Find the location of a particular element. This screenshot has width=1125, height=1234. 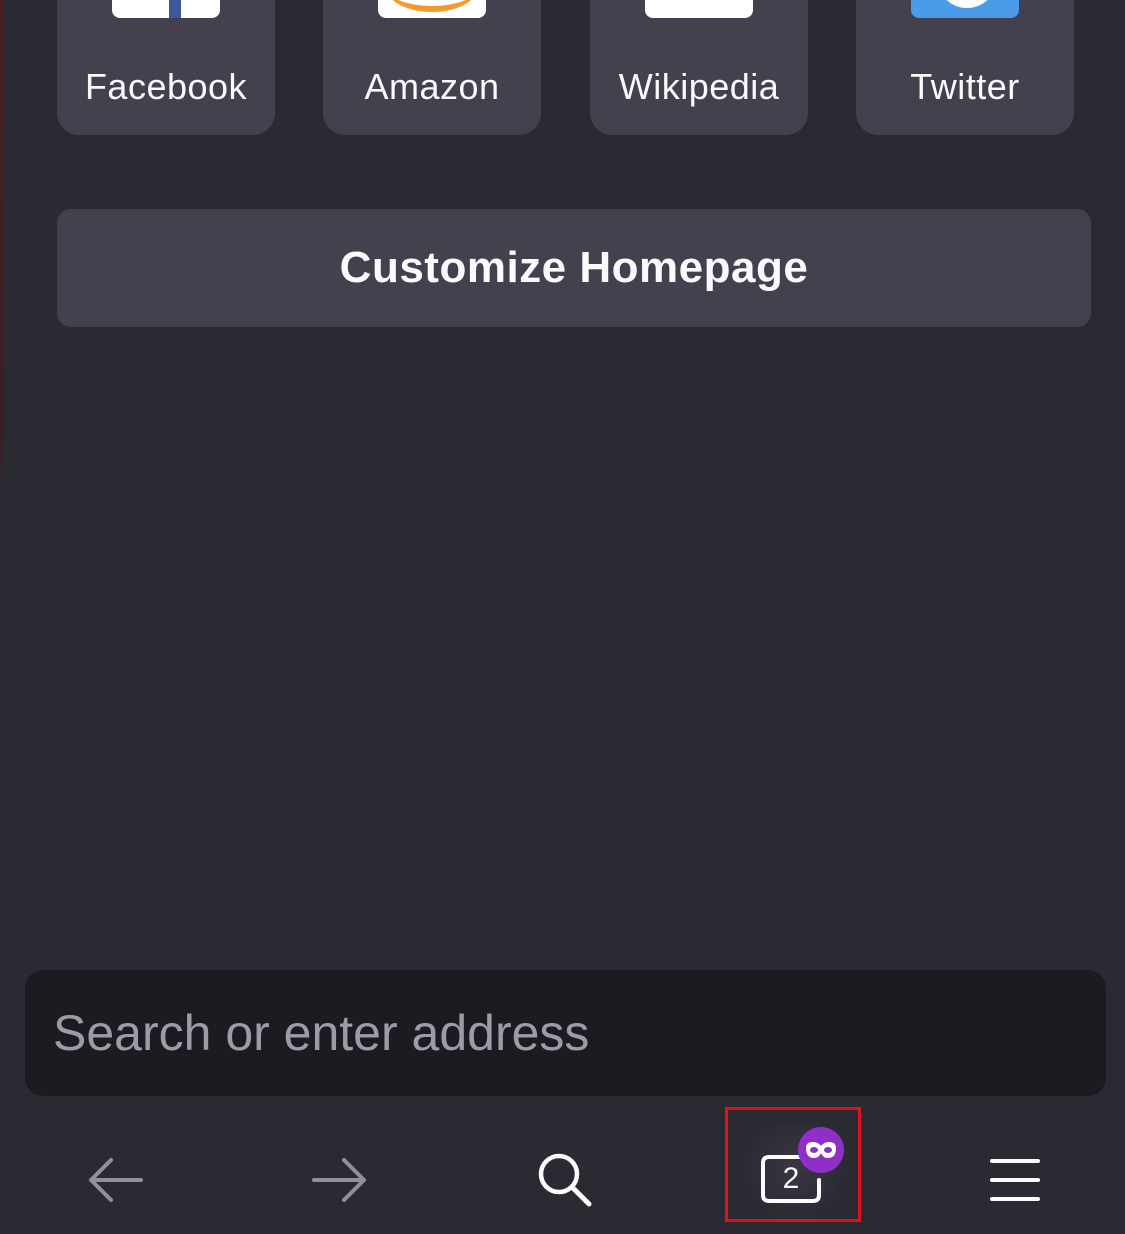

menu-button is located at coordinates (1015, 1180).